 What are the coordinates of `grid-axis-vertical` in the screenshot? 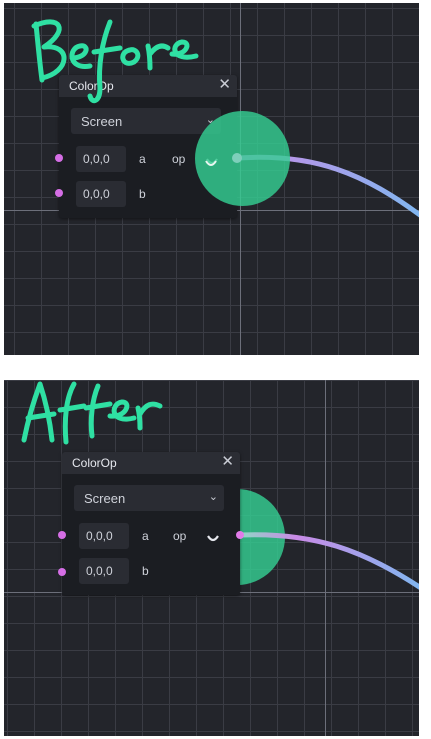 It's located at (325, 558).